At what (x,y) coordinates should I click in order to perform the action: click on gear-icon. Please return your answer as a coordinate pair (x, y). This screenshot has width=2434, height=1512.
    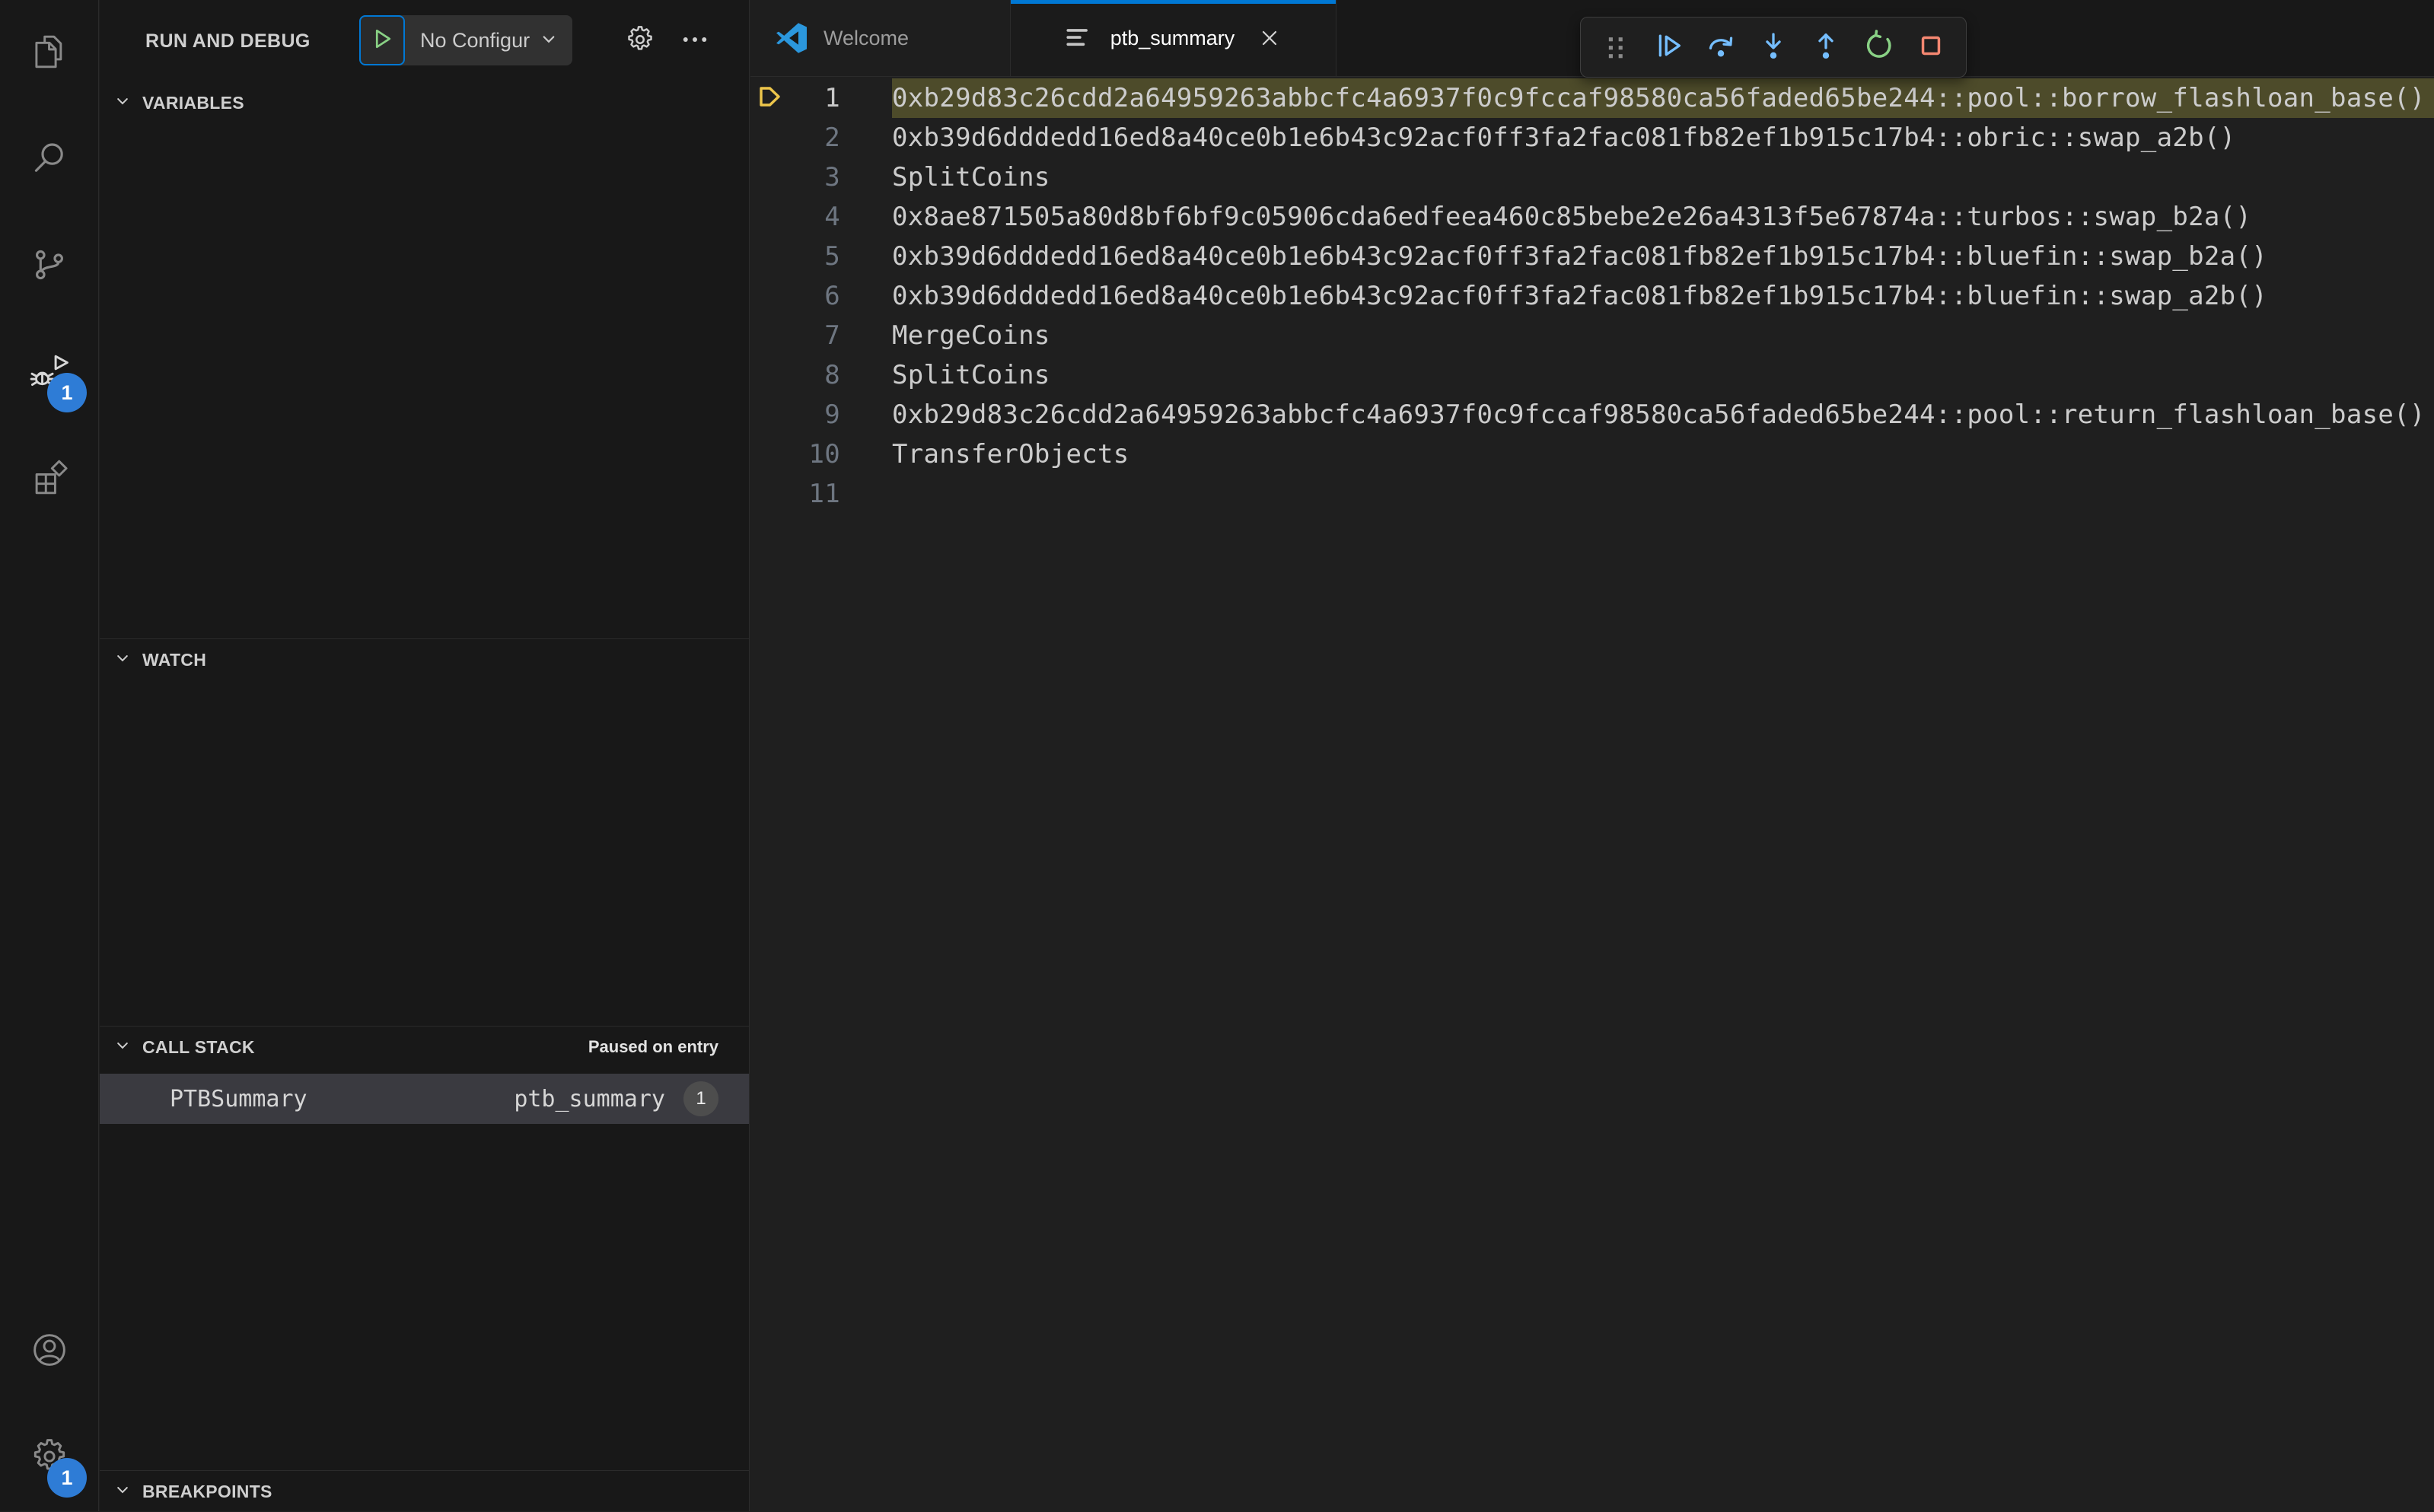
    Looking at the image, I should click on (640, 41).